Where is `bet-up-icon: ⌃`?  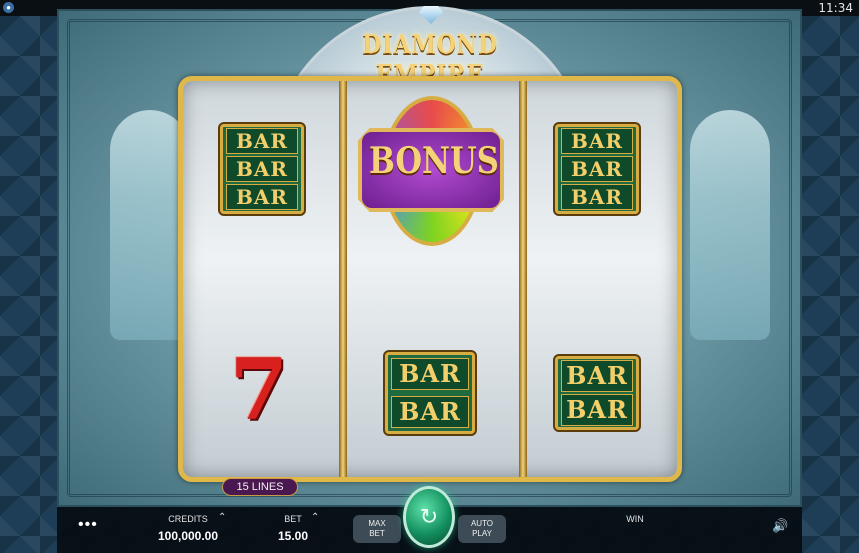
bet-up-icon: ⌃ is located at coordinates (315, 517).